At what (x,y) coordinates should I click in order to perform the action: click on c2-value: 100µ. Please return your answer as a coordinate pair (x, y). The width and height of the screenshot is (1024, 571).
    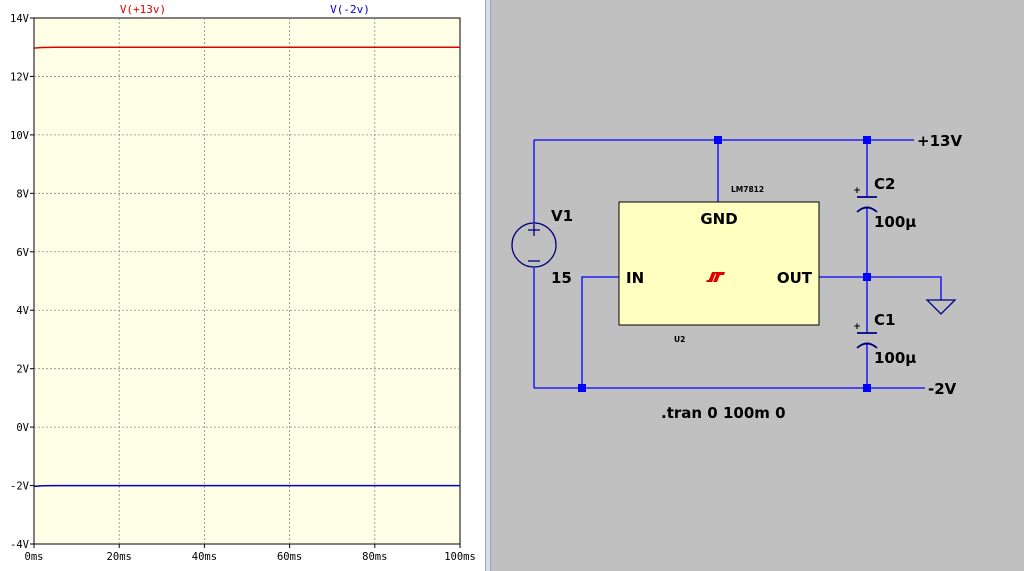
    Looking at the image, I should click on (895, 222).